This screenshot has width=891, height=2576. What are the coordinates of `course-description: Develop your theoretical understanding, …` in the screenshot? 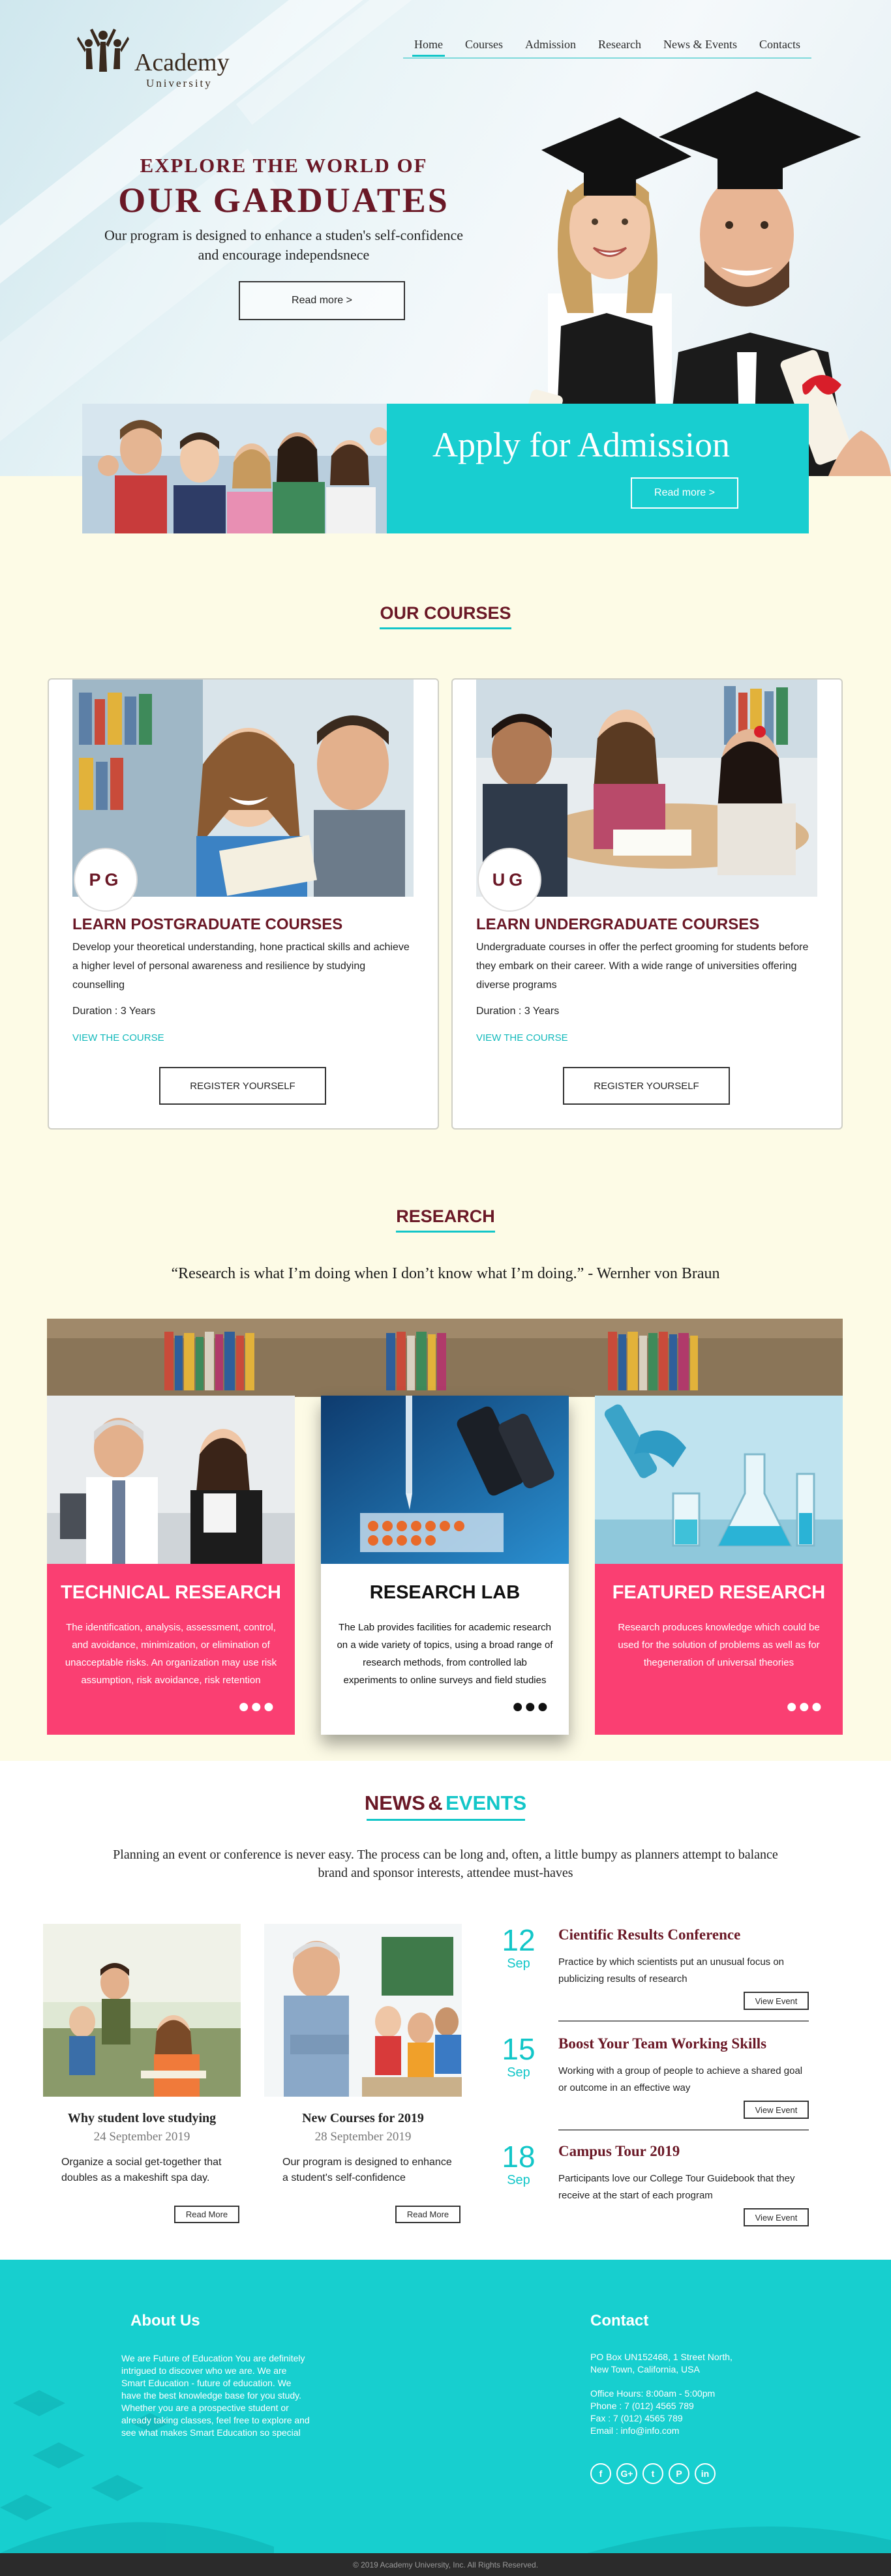 It's located at (241, 966).